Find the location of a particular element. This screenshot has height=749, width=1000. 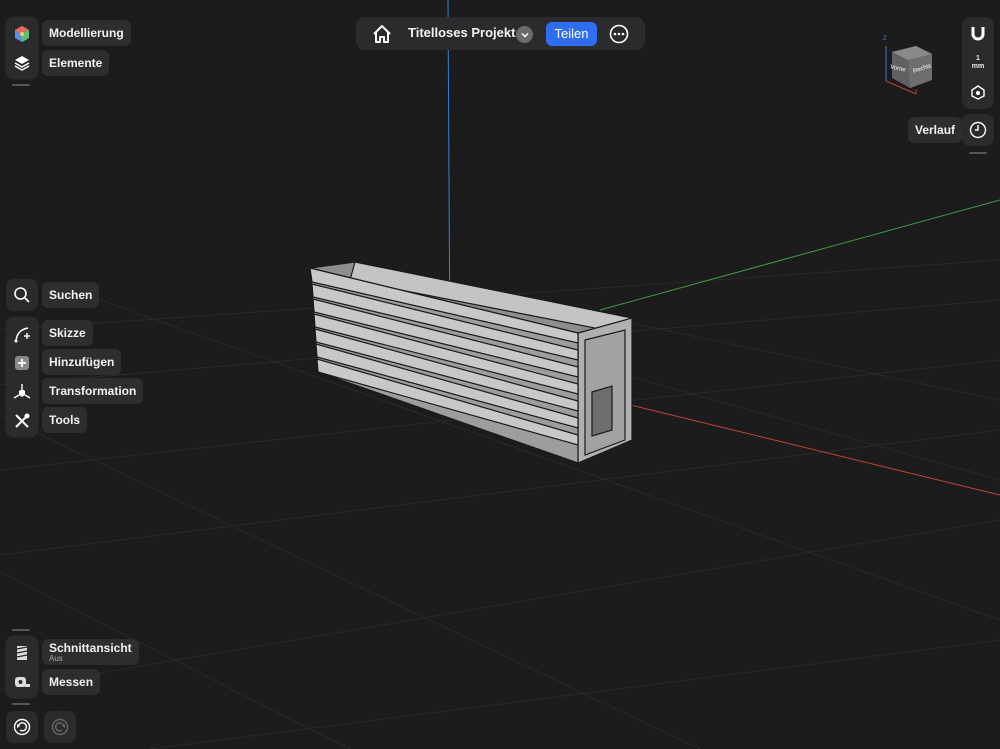

snap-cube-icon is located at coordinates (978, 92).